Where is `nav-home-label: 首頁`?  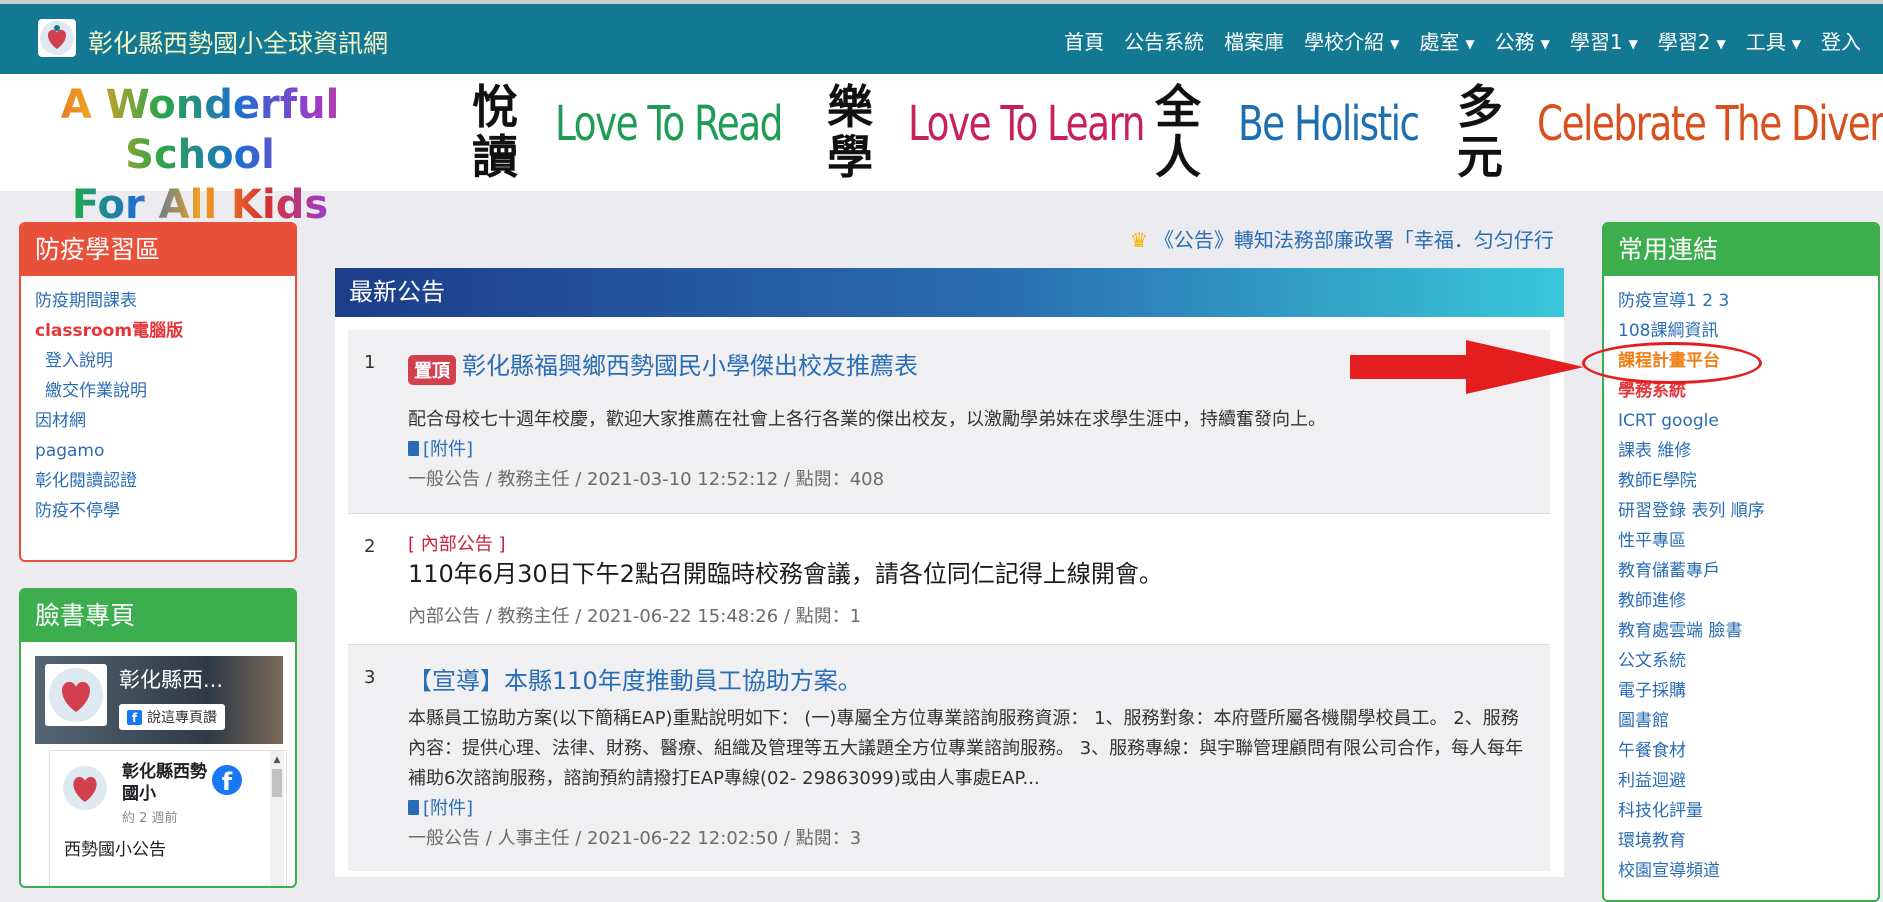 nav-home-label: 首頁 is located at coordinates (1084, 42).